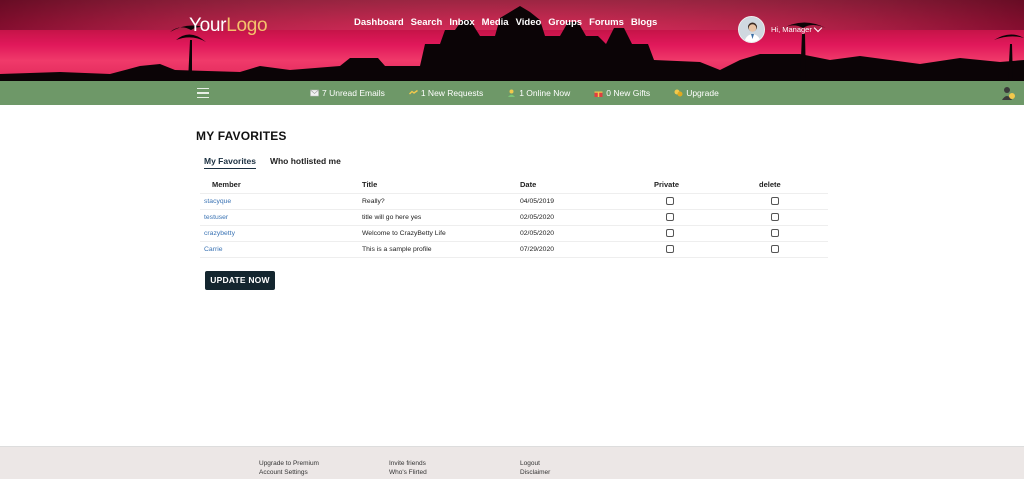 Image resolution: width=1024 pixels, height=479 pixels. What do you see at coordinates (217, 201) in the screenshot?
I see `member-link: stacyque` at bounding box center [217, 201].